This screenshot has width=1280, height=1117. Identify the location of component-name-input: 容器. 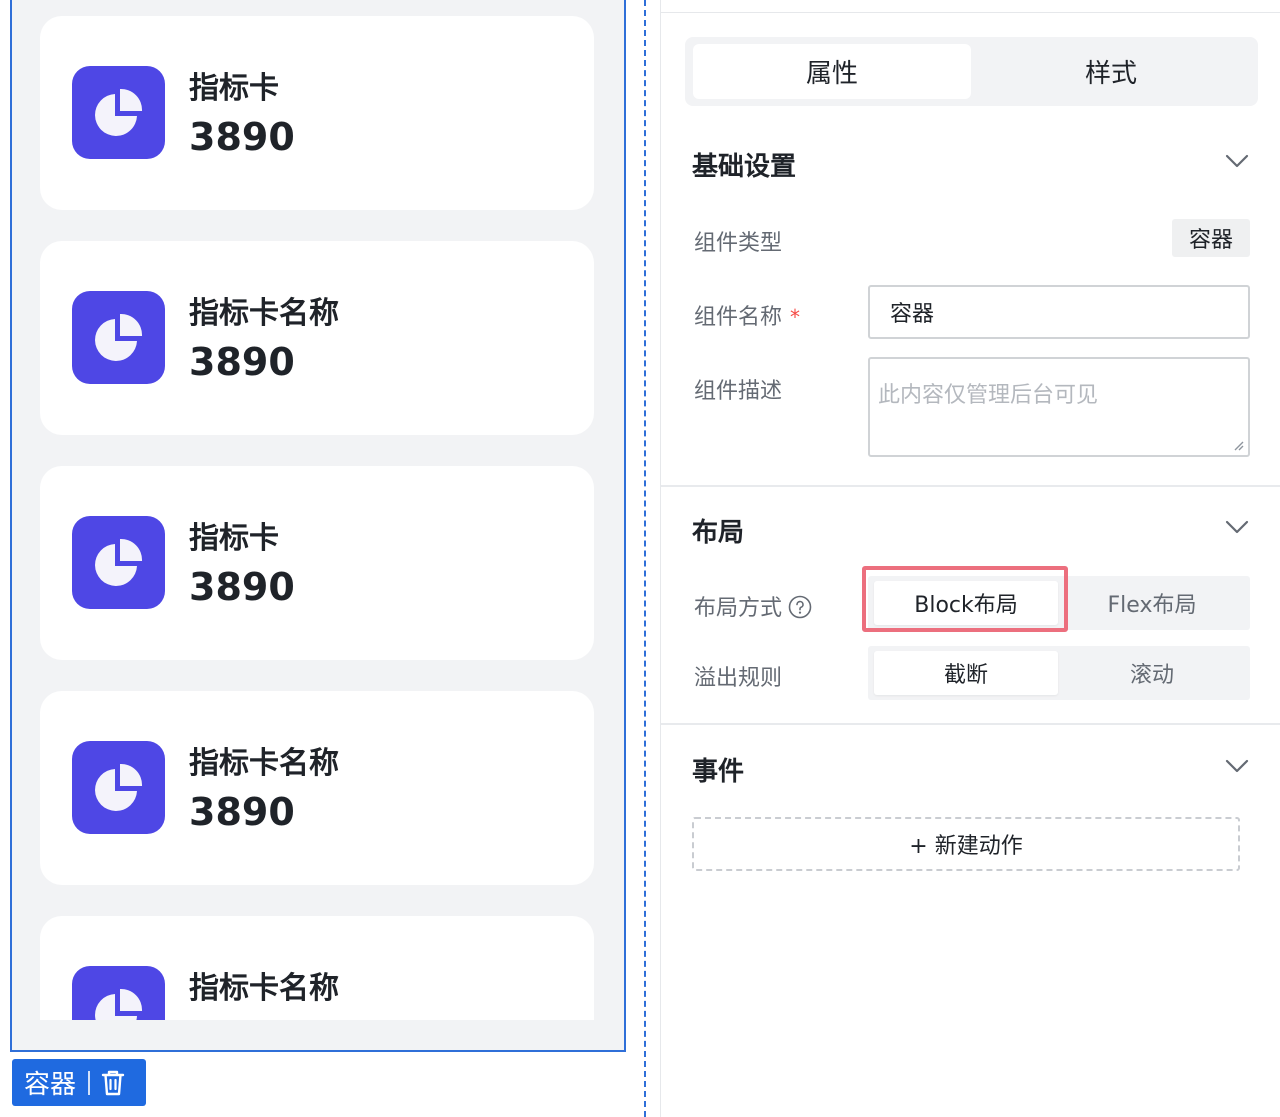
(1059, 312).